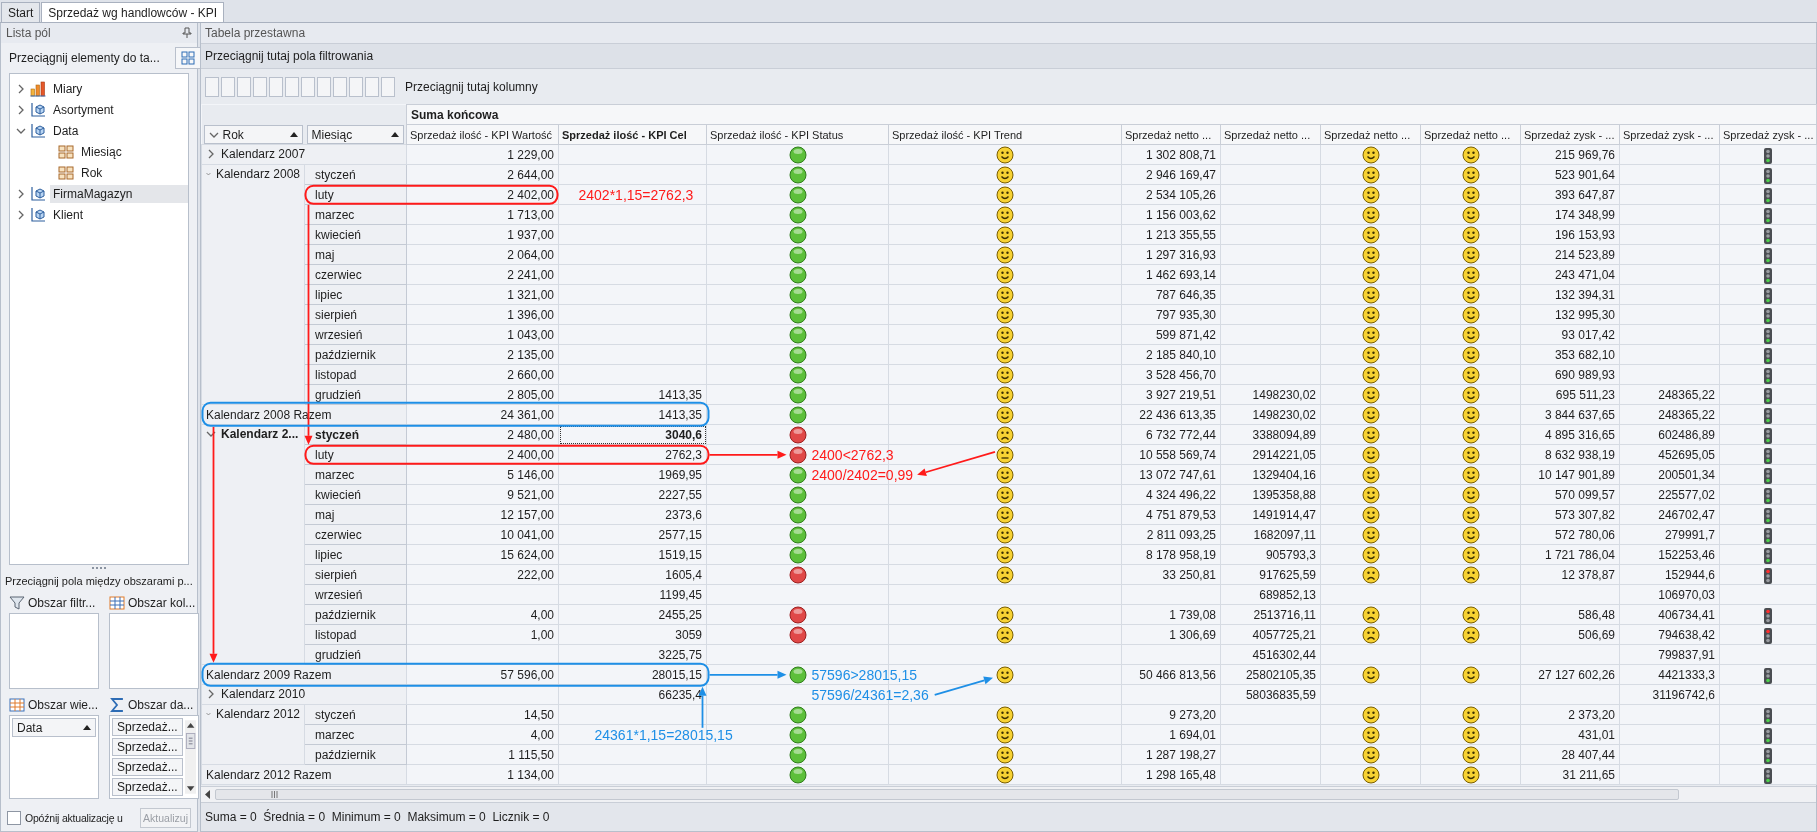 The height and width of the screenshot is (832, 1817). I want to click on table-cell: 1 134,00, so click(482, 774).